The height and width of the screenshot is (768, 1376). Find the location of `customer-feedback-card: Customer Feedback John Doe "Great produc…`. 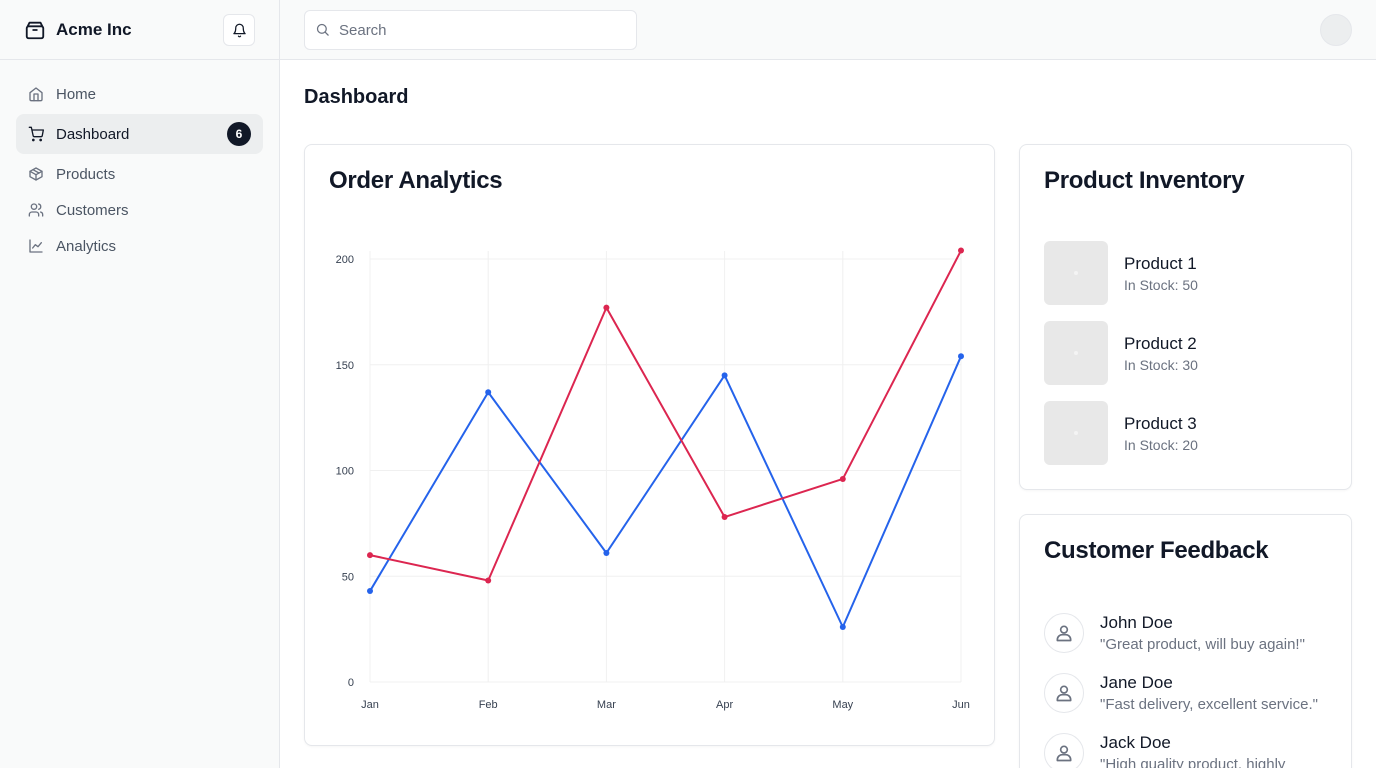

customer-feedback-card: Customer Feedback John Doe "Great produc… is located at coordinates (1185, 641).